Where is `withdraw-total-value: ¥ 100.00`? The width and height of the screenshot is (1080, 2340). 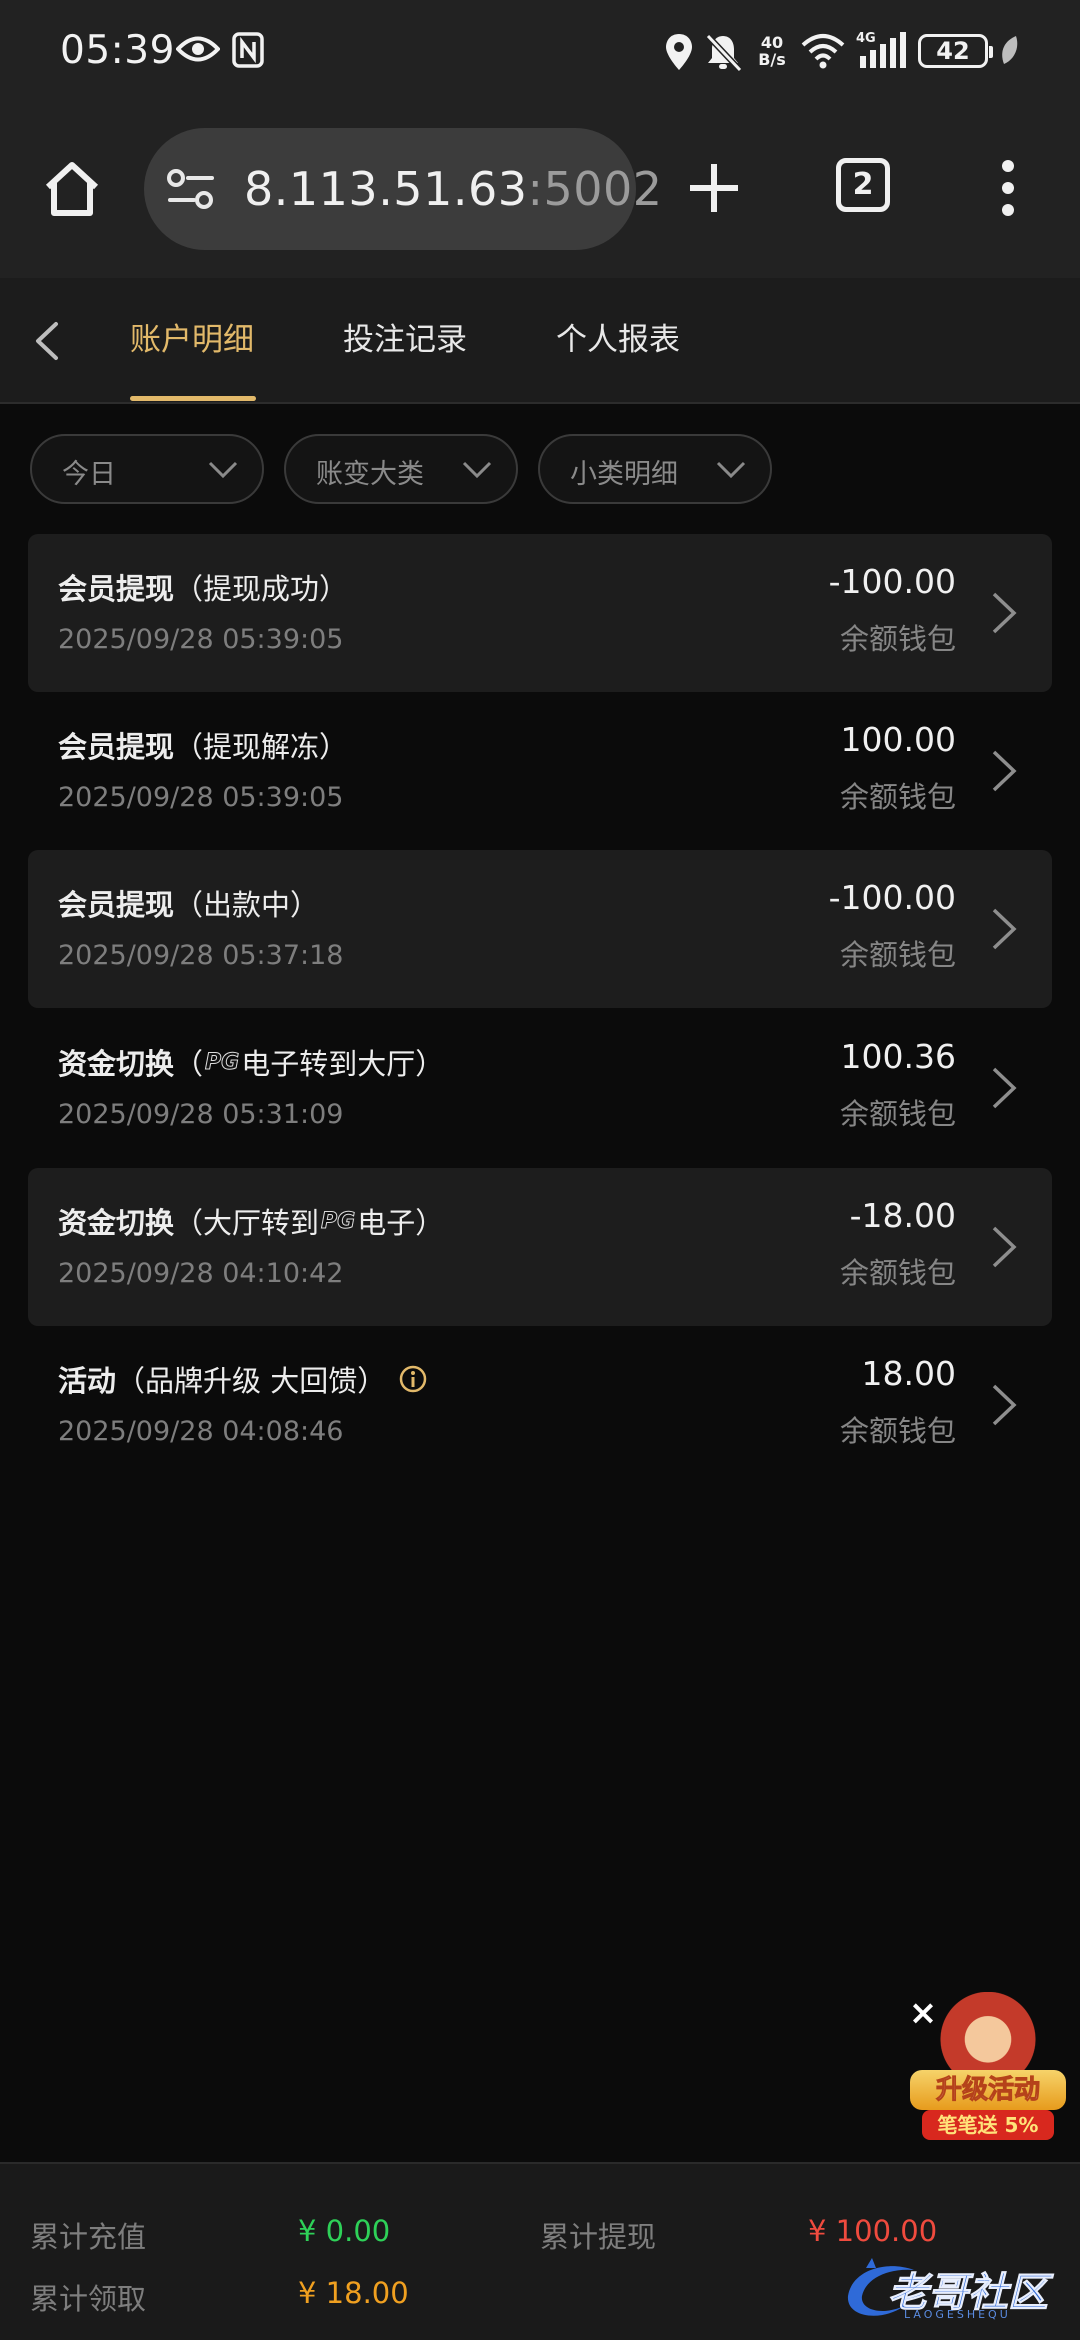 withdraw-total-value: ¥ 100.00 is located at coordinates (873, 2231).